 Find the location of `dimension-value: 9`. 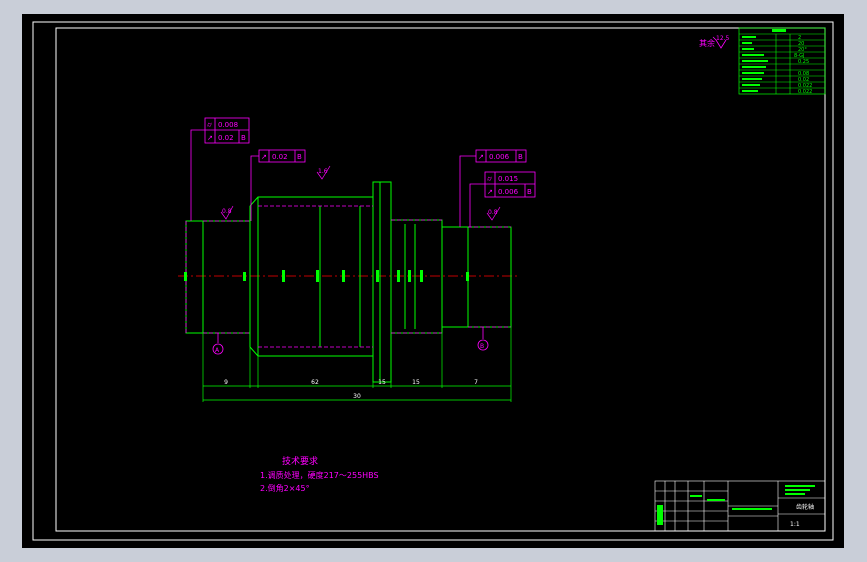

dimension-value: 9 is located at coordinates (226, 382).